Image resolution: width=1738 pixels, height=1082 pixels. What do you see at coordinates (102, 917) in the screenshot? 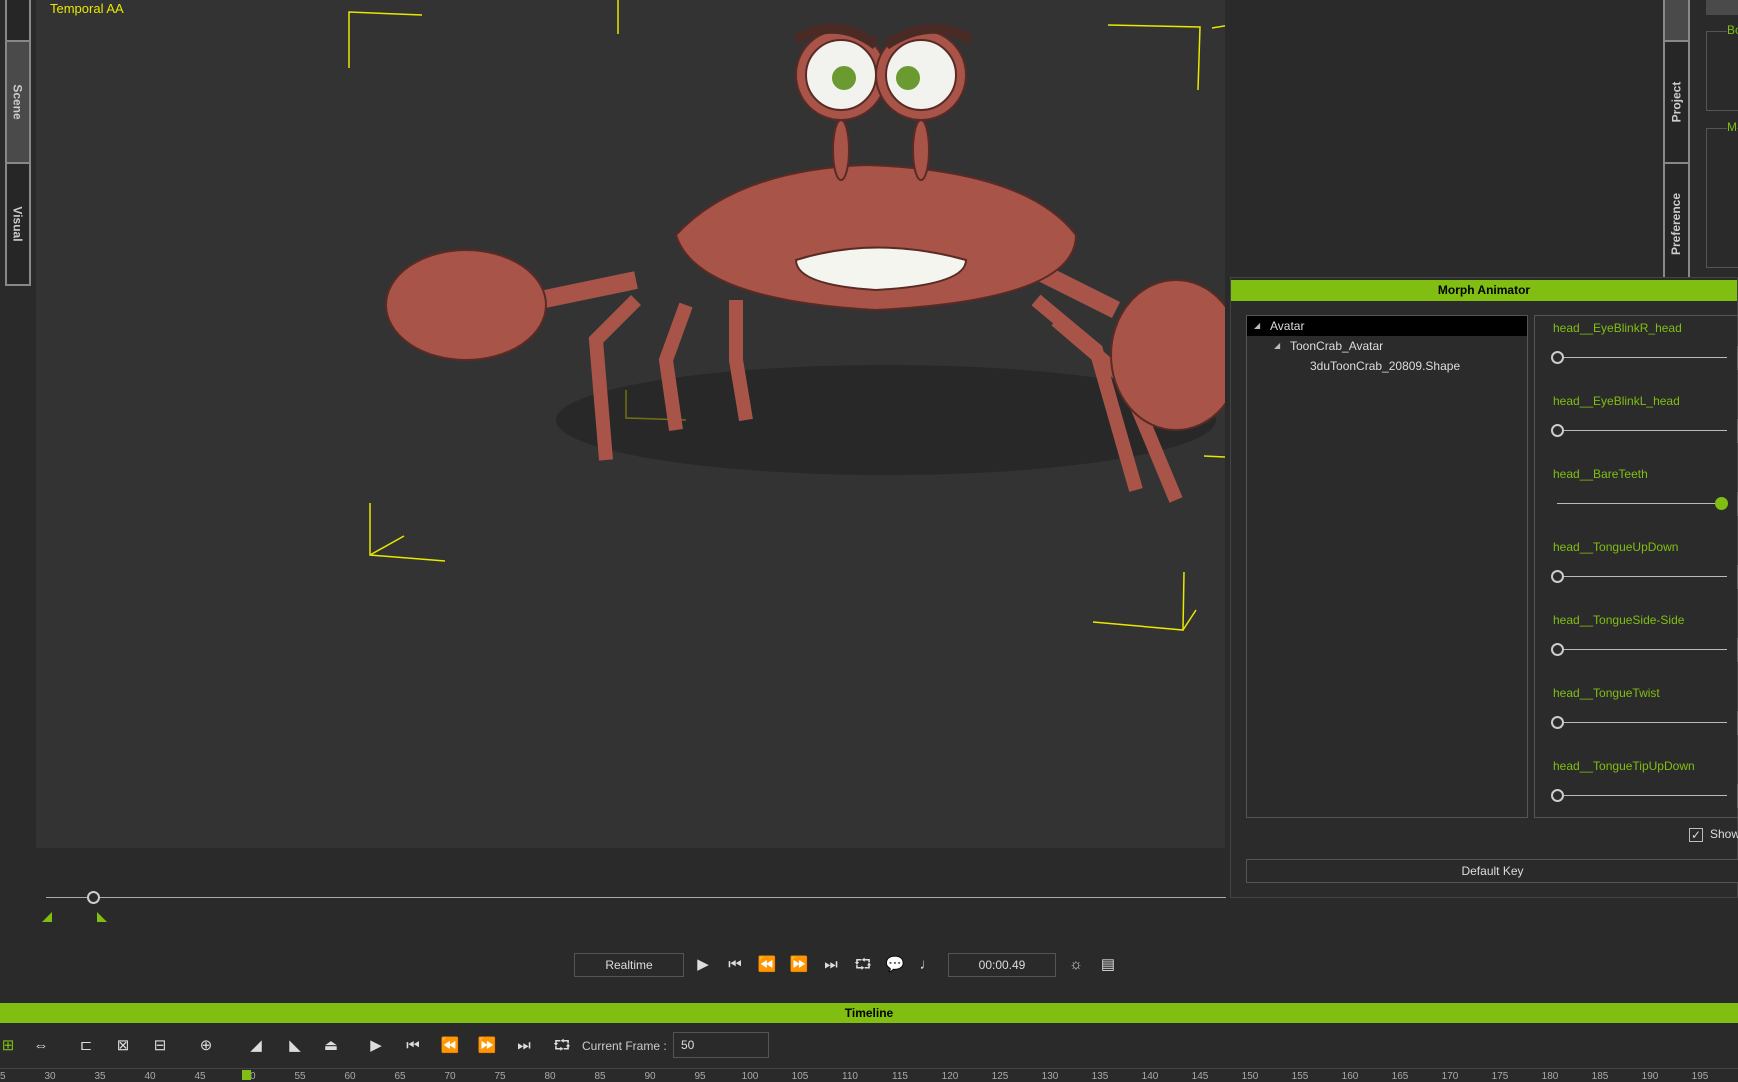
I see `range-end-marker` at bounding box center [102, 917].